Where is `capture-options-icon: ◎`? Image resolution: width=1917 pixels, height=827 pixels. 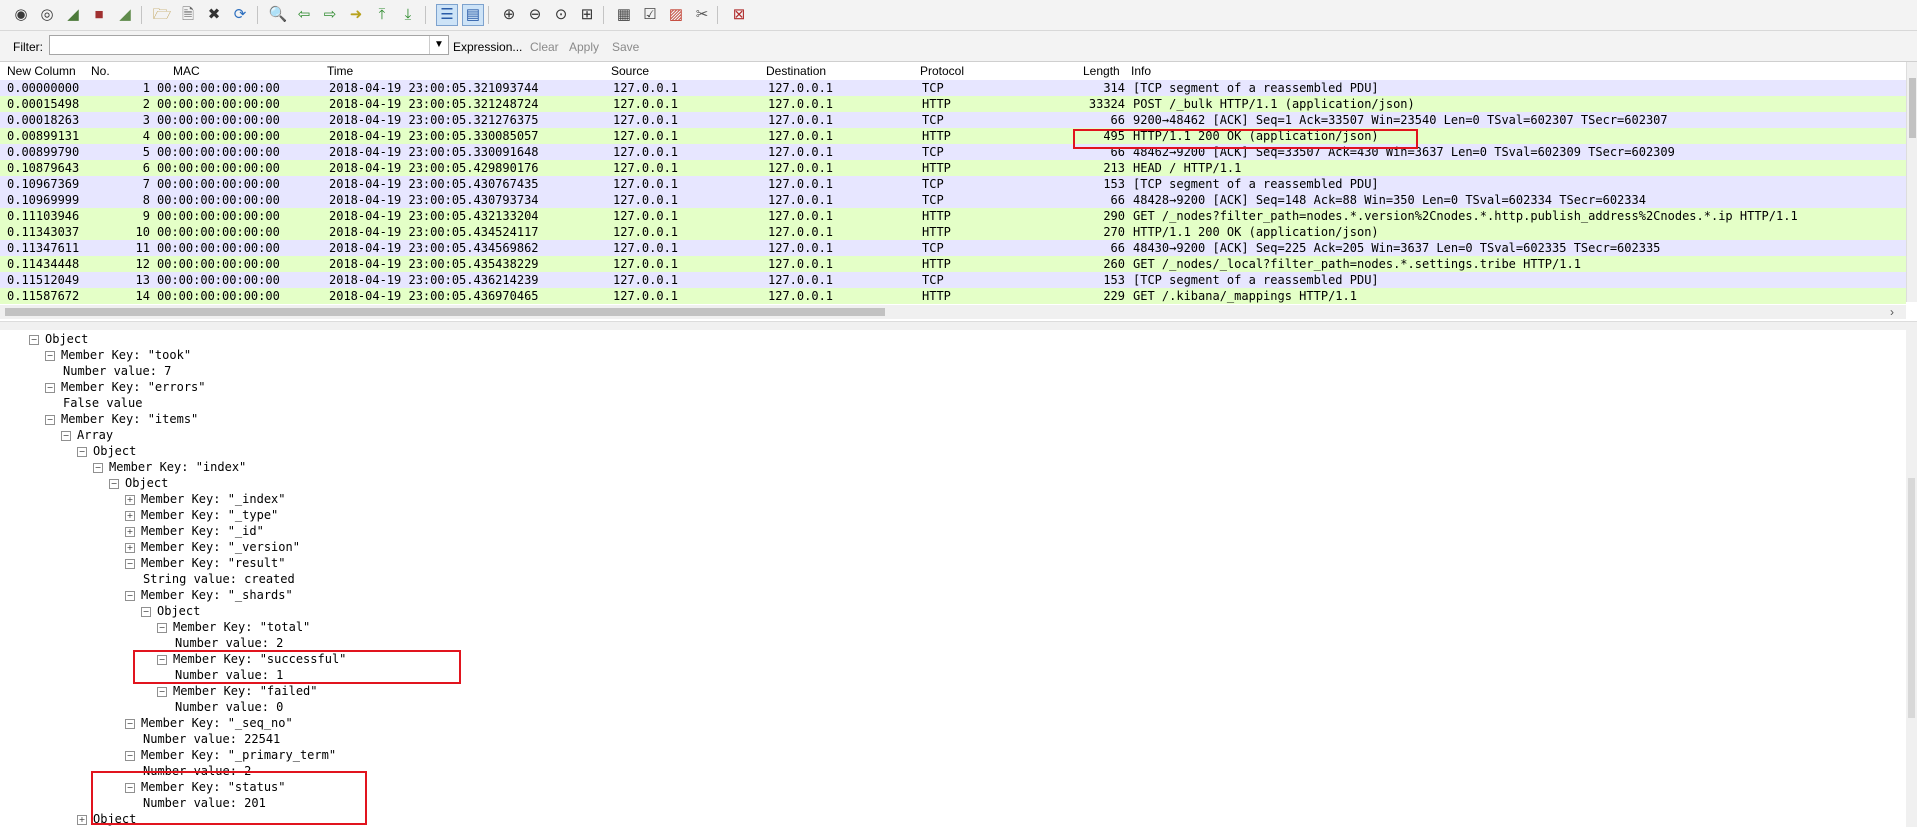
capture-options-icon: ◎ is located at coordinates (47, 15).